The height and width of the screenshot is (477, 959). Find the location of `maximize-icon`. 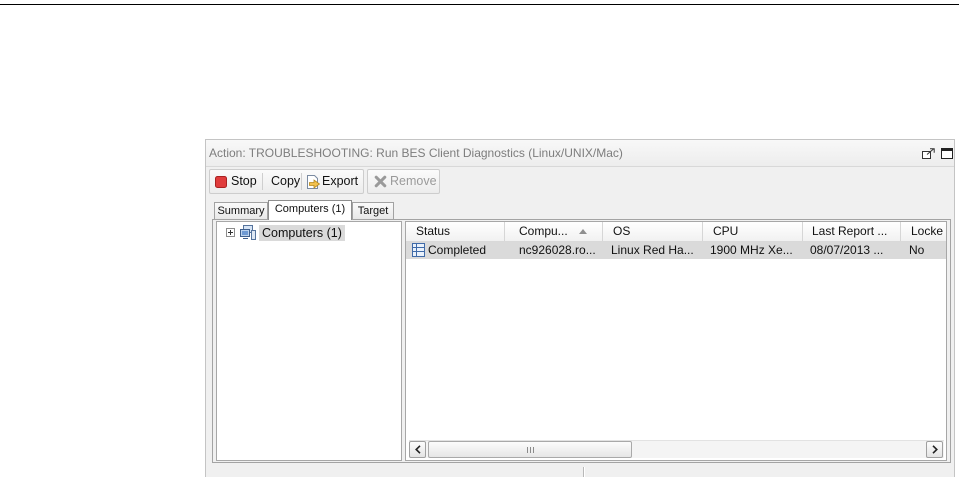

maximize-icon is located at coordinates (947, 153).